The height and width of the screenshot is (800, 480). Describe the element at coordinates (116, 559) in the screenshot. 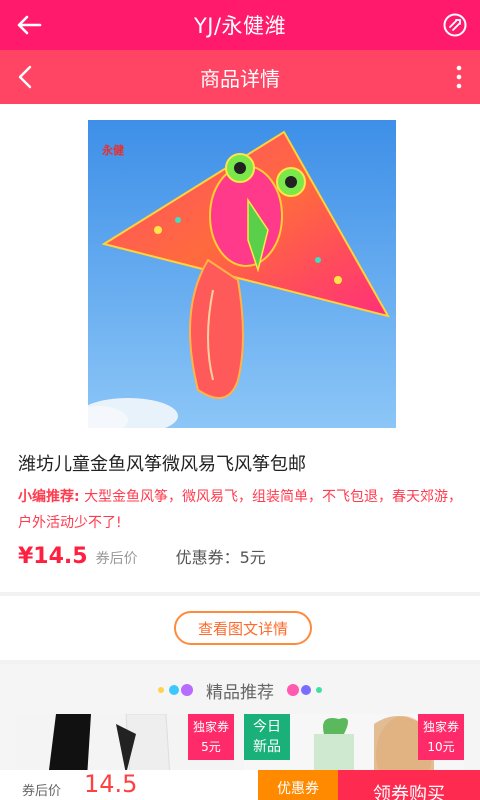

I see `price-note: 券后价` at that location.